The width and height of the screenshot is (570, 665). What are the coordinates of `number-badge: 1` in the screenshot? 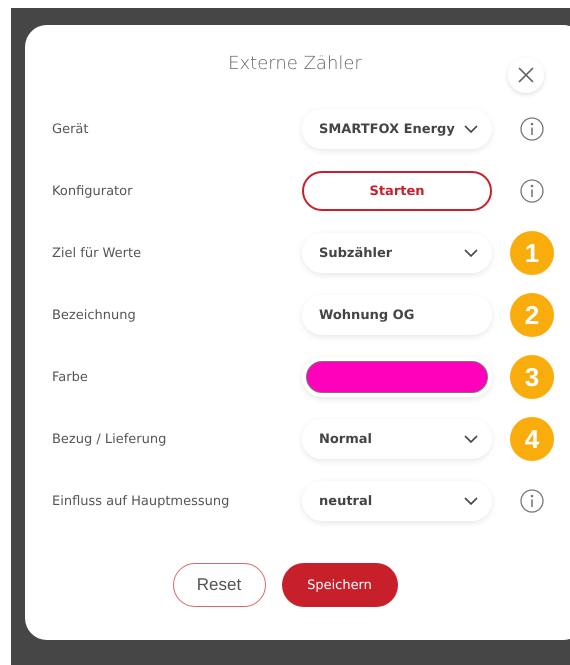 It's located at (532, 253).